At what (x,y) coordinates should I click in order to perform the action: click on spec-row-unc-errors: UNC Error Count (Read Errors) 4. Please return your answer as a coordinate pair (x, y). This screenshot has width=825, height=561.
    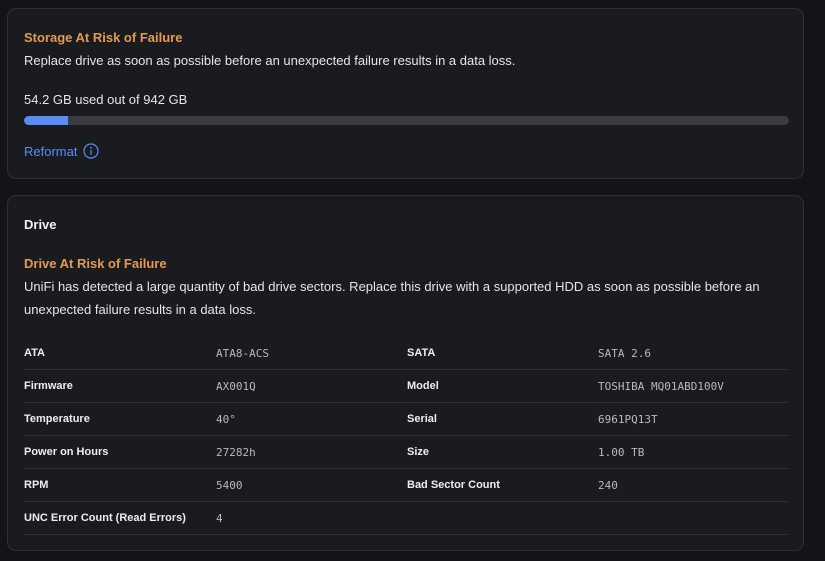
    Looking at the image, I should click on (406, 518).